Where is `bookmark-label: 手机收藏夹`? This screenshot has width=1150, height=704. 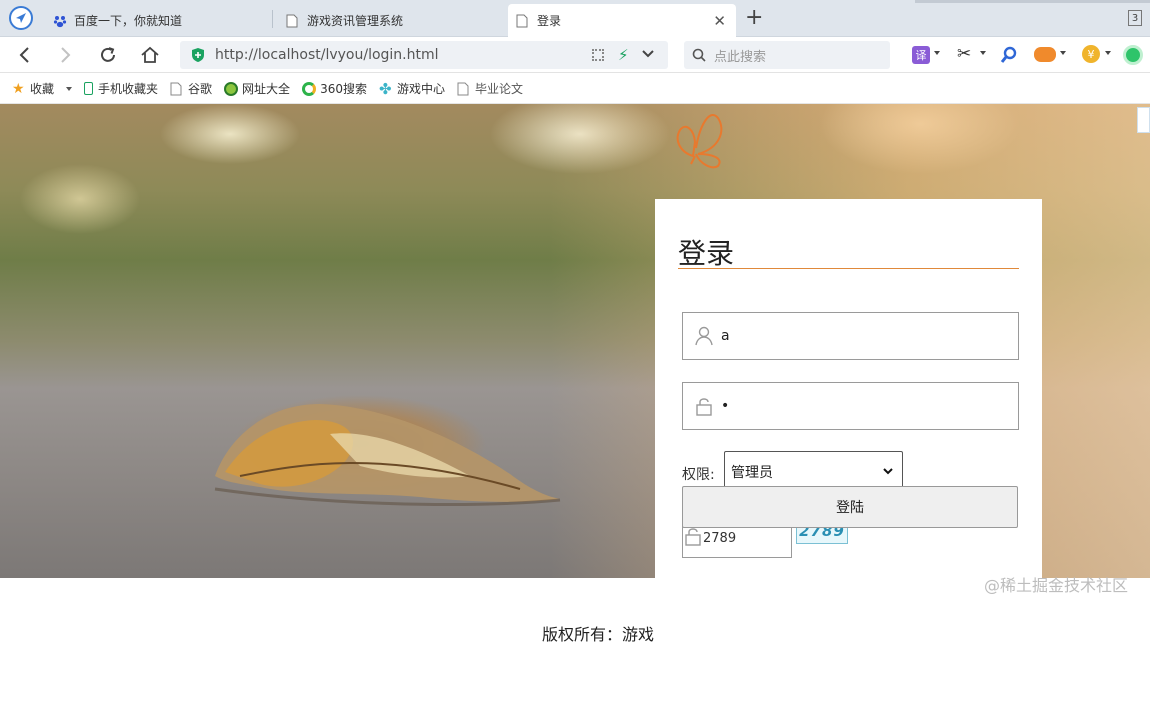
bookmark-label: 手机收藏夹 is located at coordinates (128, 89).